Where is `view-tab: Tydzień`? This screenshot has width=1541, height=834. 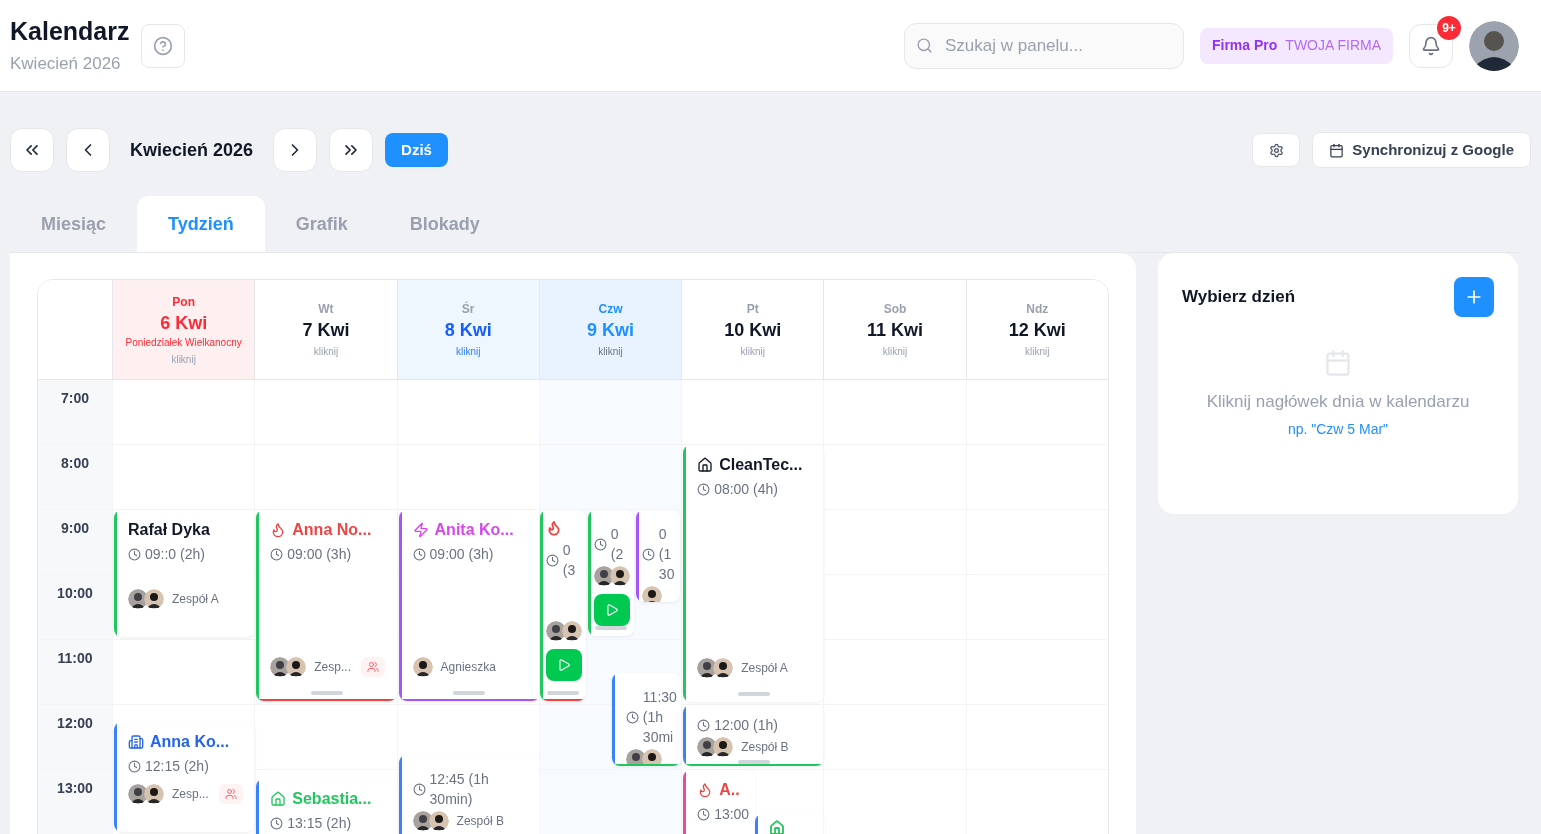
view-tab: Tydzień is located at coordinates (201, 224).